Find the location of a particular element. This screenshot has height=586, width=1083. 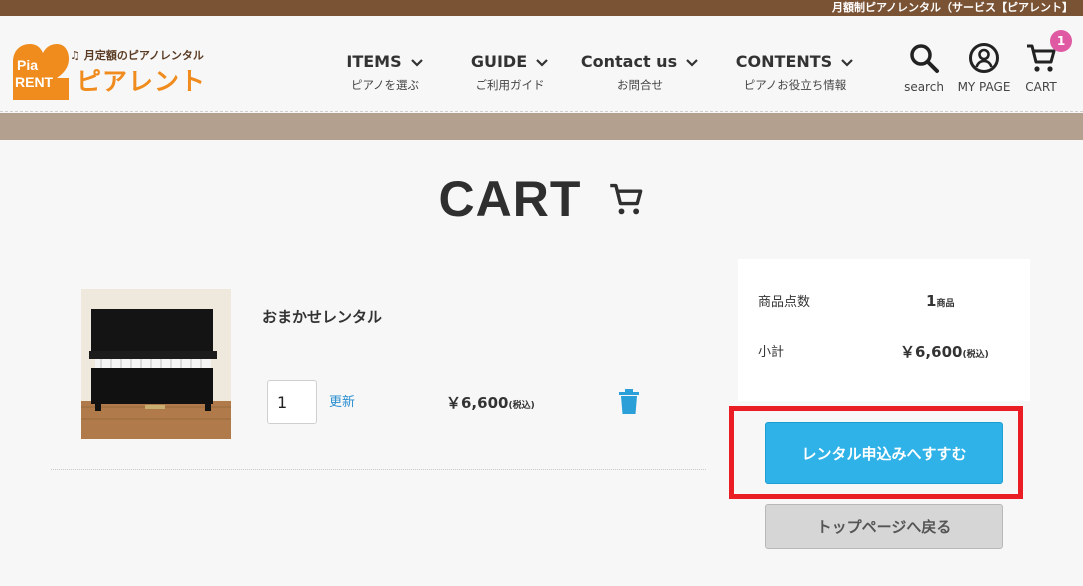

item-price-value: ￥6,600 is located at coordinates (477, 403).